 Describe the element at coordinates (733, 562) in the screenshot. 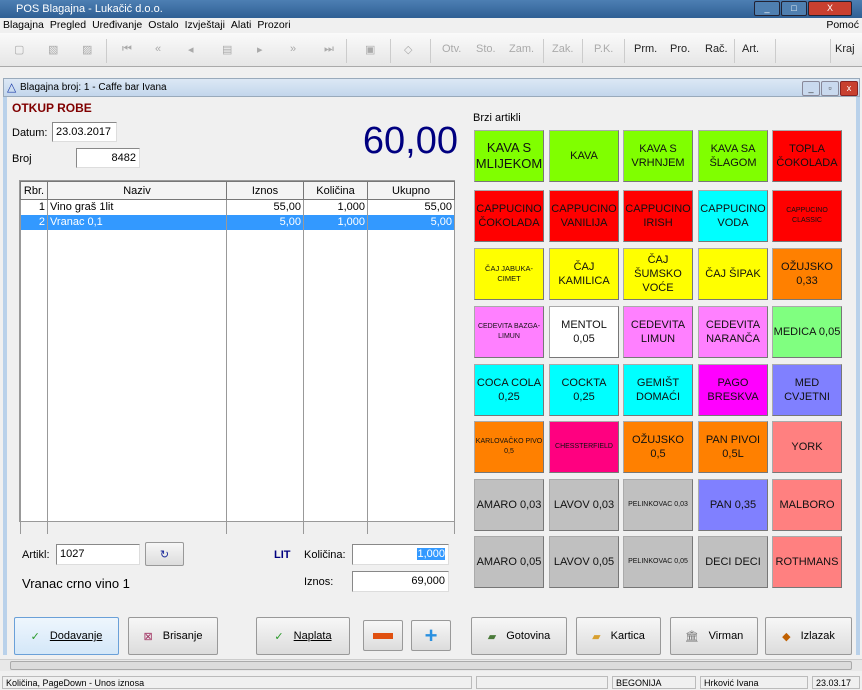

I see `quick-item-button: DECI DECI` at that location.